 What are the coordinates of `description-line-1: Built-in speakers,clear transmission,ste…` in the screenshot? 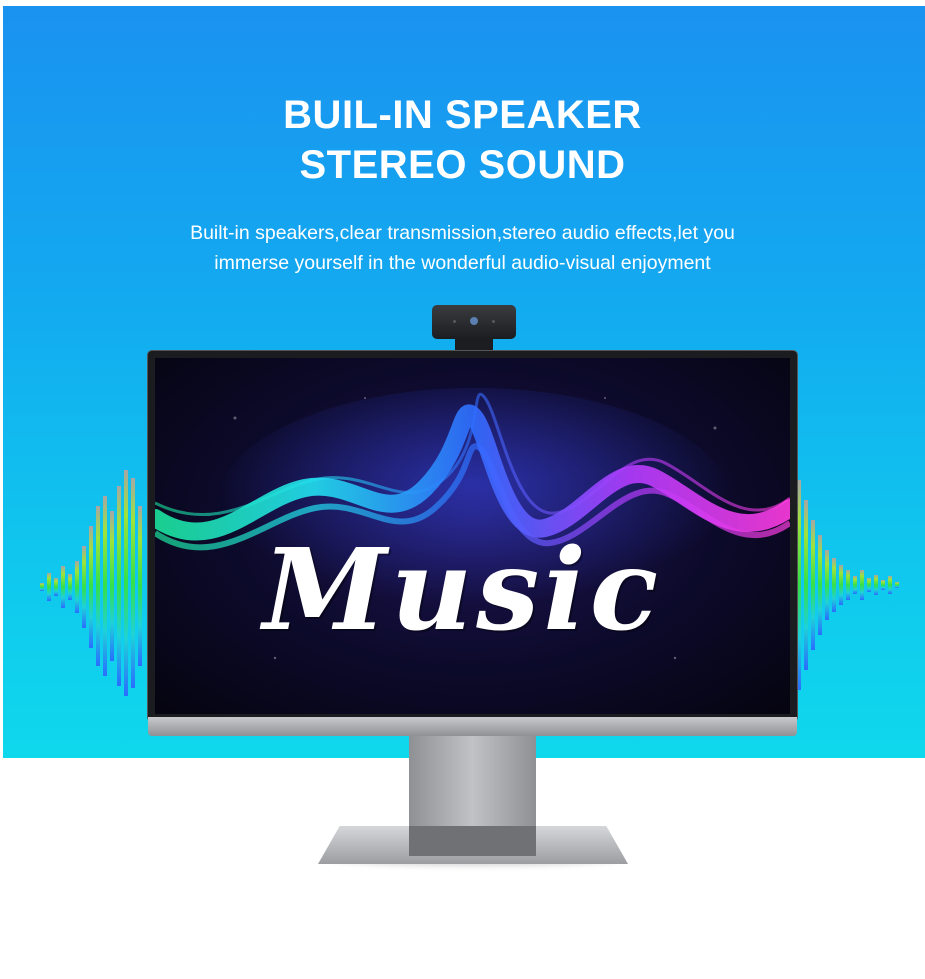 It's located at (462, 233).